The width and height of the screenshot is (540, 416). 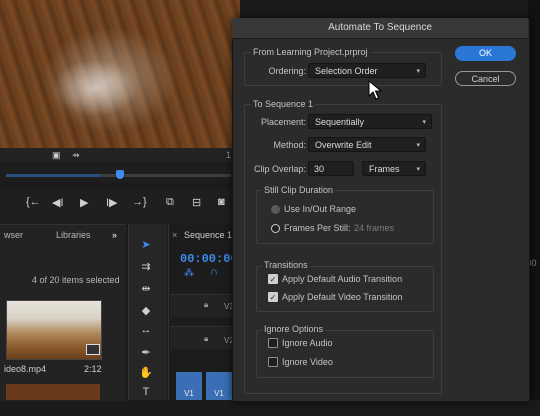 I want to click on step-back-icon: ◀I, so click(x=58, y=202).